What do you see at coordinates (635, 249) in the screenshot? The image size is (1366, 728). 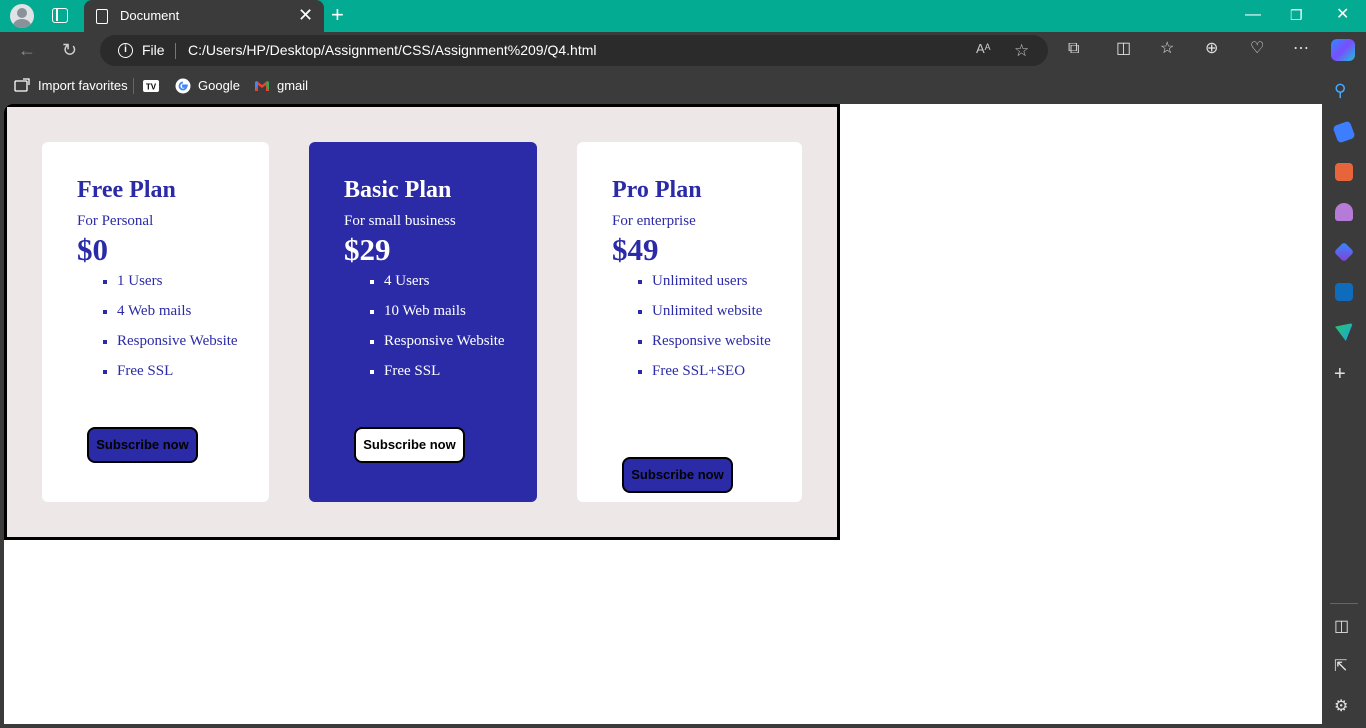 I see `plan-price: $49` at bounding box center [635, 249].